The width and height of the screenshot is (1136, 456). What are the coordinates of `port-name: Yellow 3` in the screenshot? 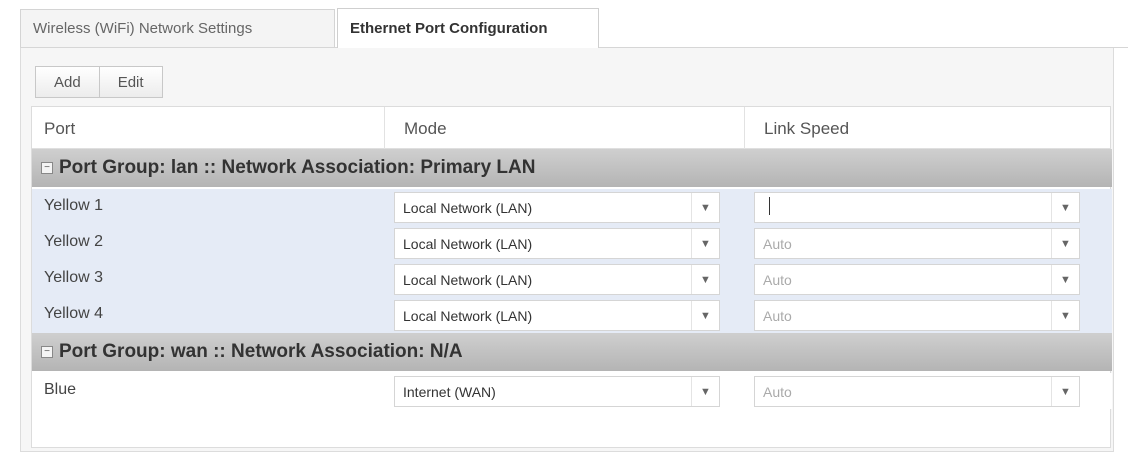 It's located at (74, 277).